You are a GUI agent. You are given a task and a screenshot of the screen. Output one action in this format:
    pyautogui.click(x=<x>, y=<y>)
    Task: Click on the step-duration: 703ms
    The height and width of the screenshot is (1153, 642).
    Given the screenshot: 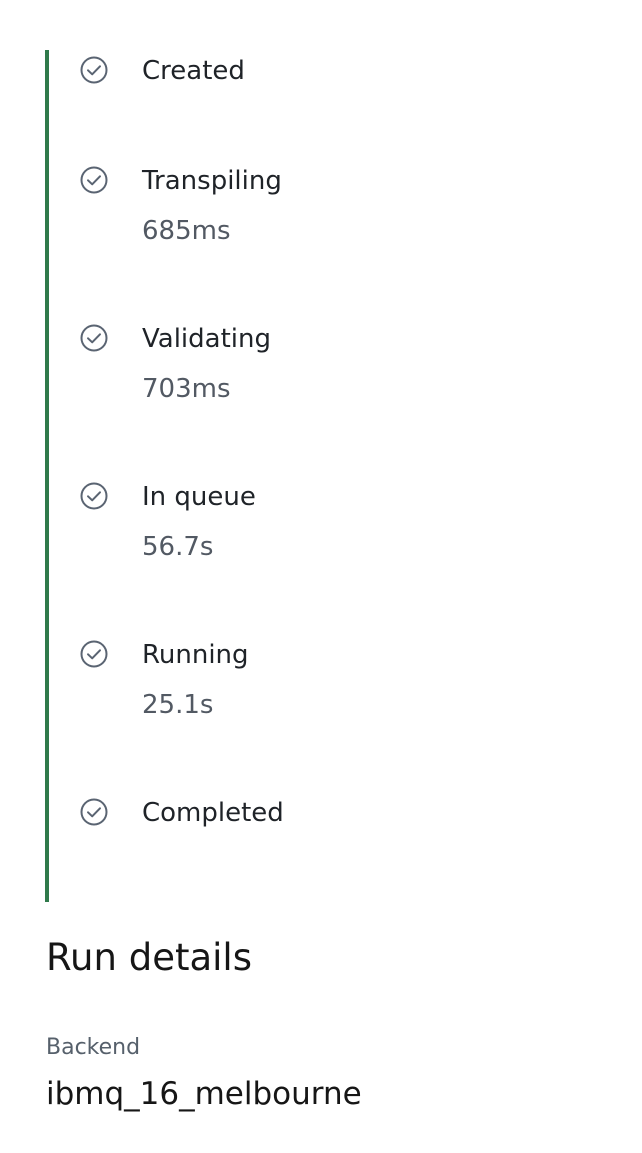 What is the action you would take?
    pyautogui.click(x=186, y=389)
    